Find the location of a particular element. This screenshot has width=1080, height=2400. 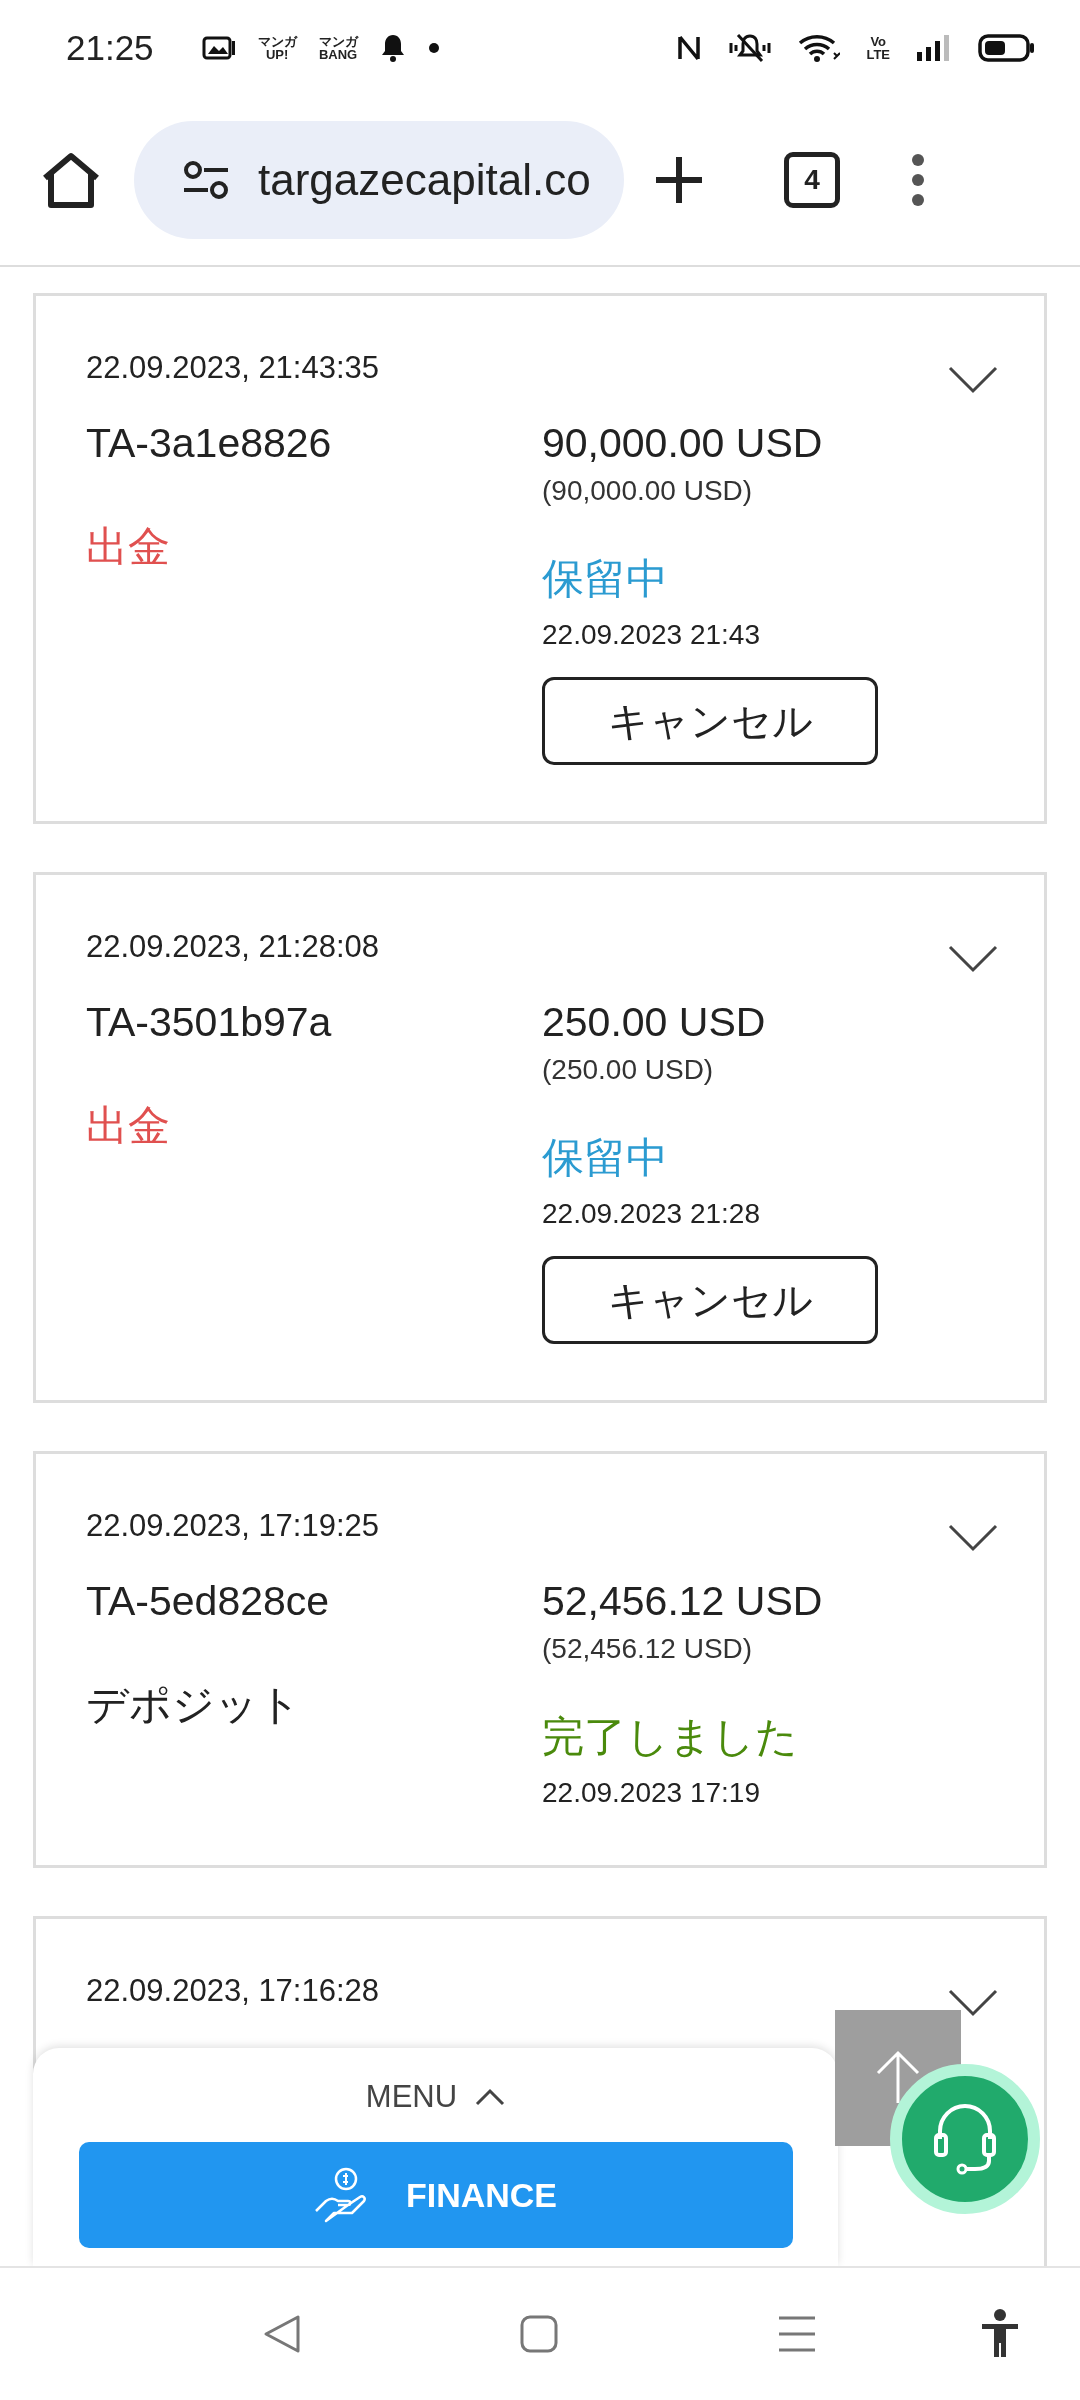

amount: 52,456.12 USD is located at coordinates (683, 1601).